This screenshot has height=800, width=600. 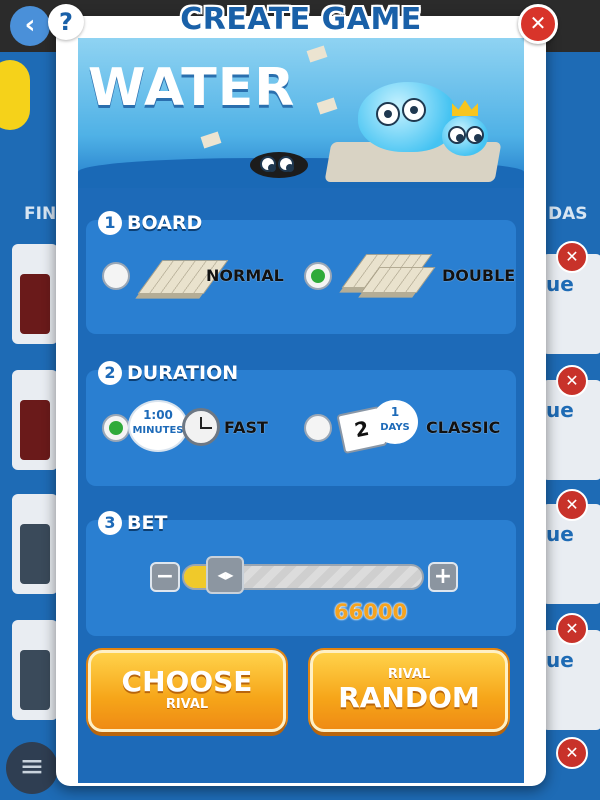 I want to click on random-rival-button: RIVAL RANDOM, so click(x=409, y=691).